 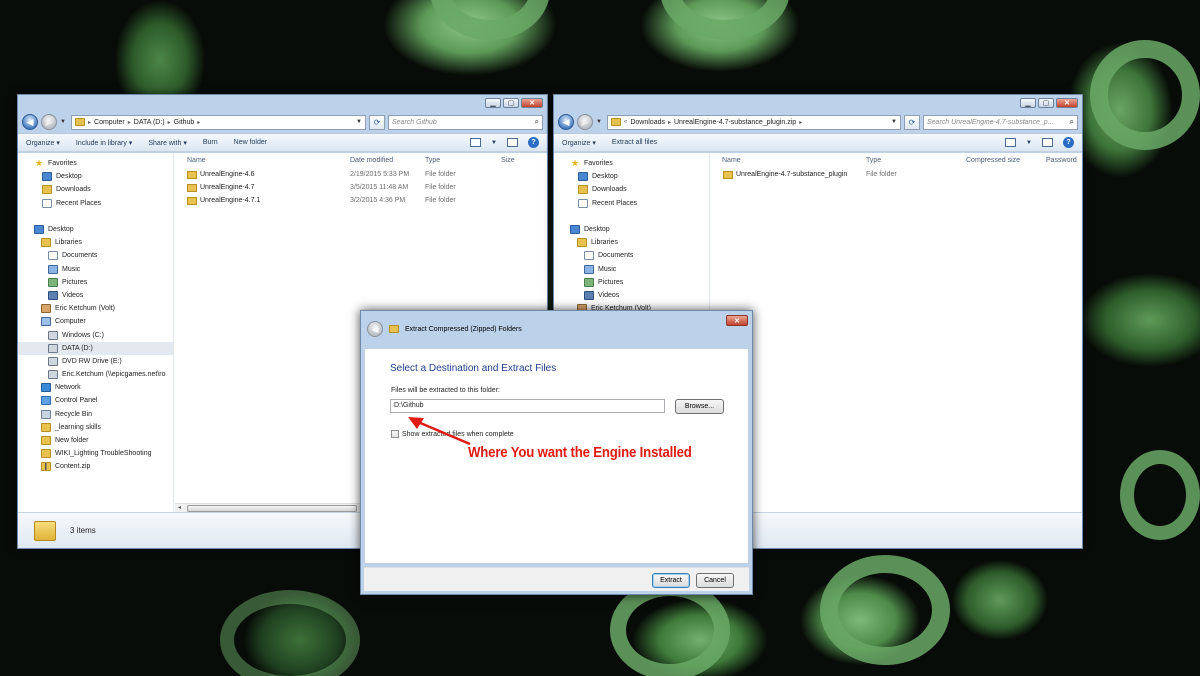 I want to click on address-bar: ▸ Computer ▸ DATA (D:) ▸ Github ▸ ▼, so click(x=218, y=122).